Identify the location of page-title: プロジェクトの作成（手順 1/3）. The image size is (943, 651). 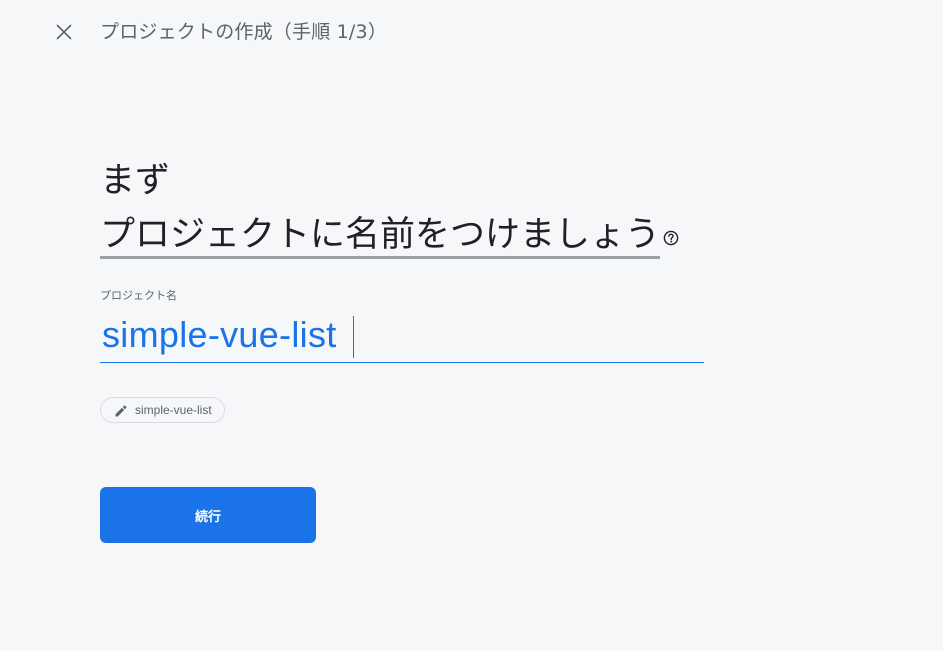
(244, 32).